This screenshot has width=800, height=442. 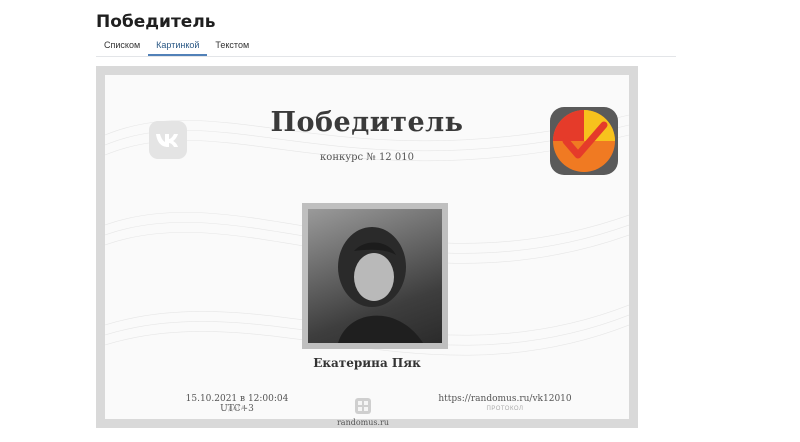 I want to click on tab-text: Текстом, so click(x=232, y=46).